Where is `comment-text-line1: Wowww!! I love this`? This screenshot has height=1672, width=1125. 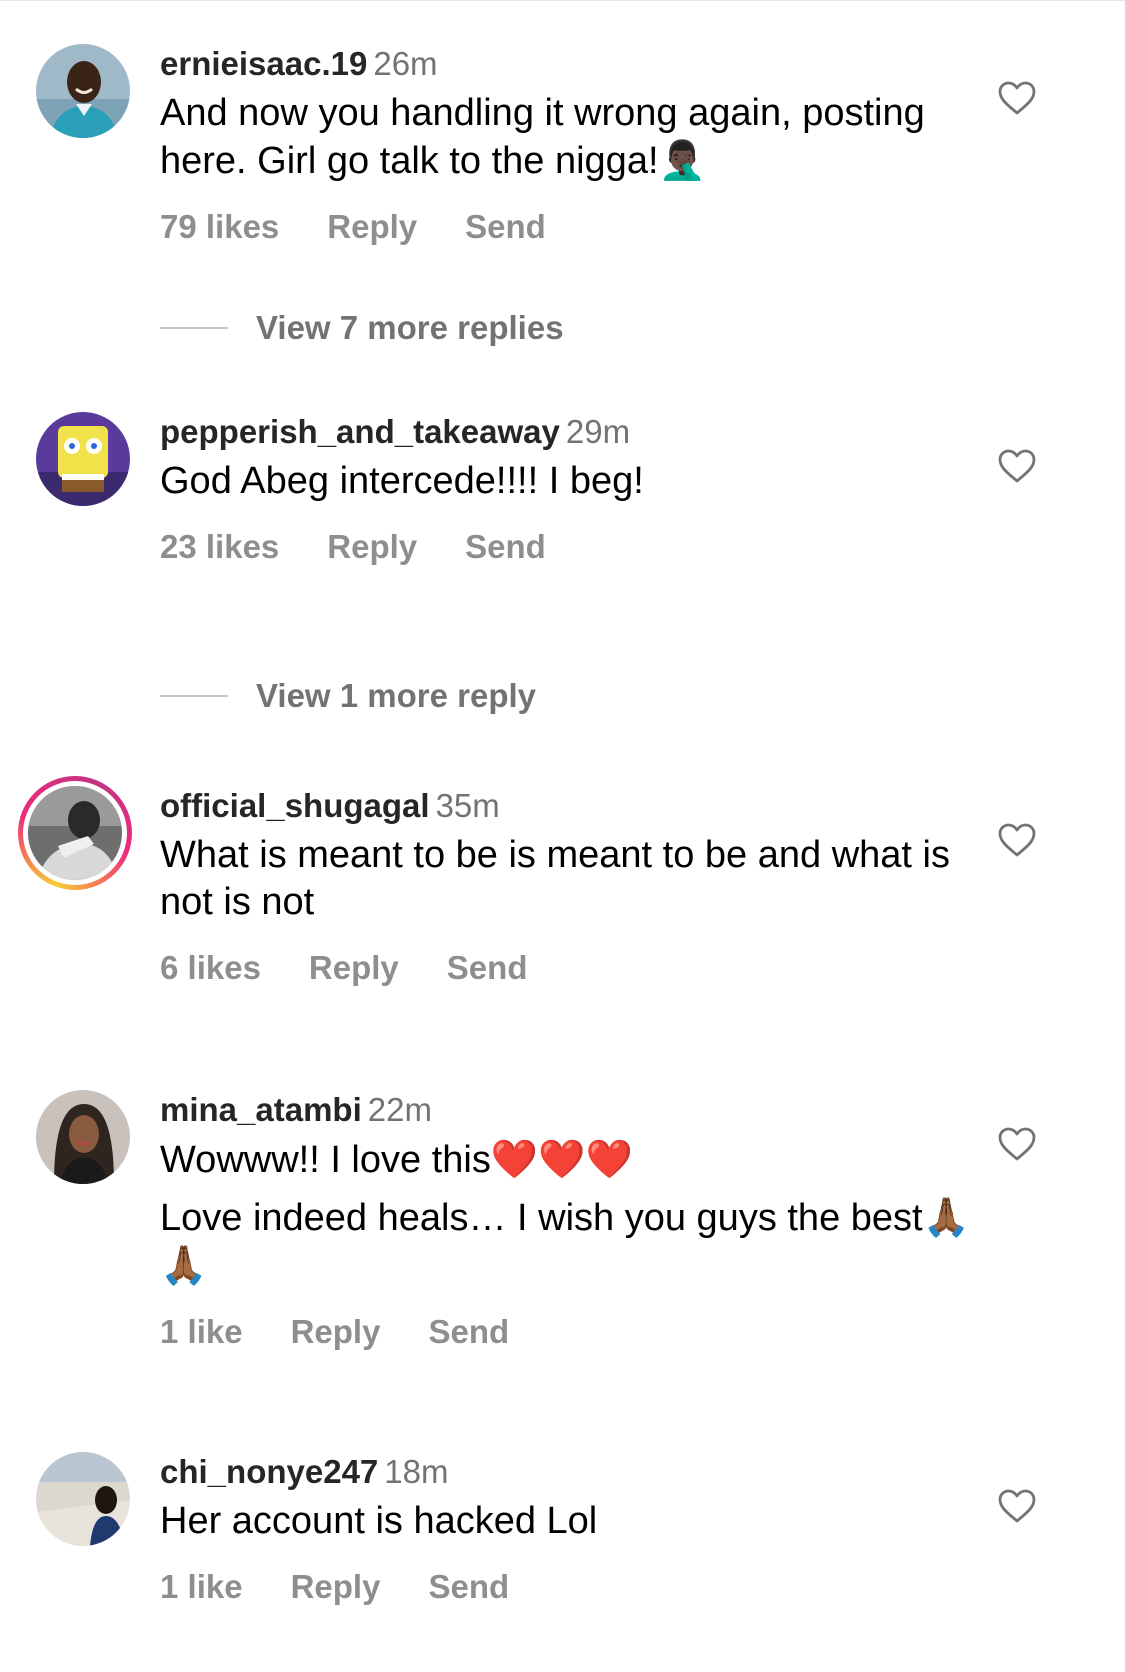
comment-text-line1: Wowww!! I love this is located at coordinates (325, 1160).